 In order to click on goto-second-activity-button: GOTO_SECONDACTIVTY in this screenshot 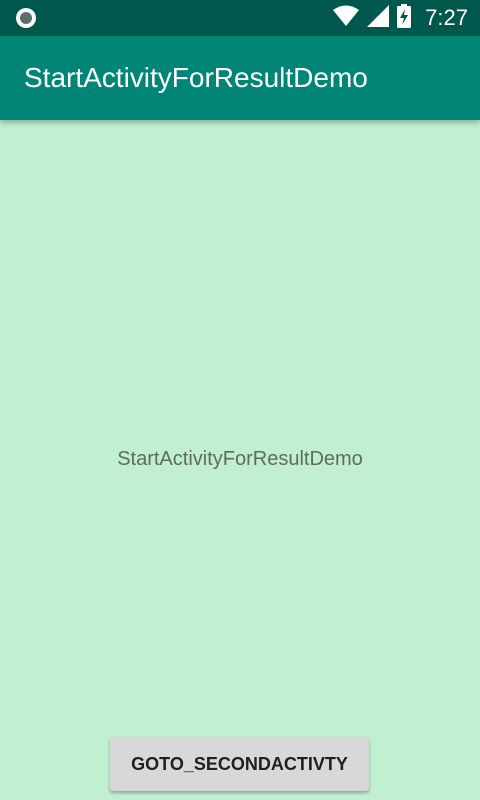, I will do `click(239, 764)`.